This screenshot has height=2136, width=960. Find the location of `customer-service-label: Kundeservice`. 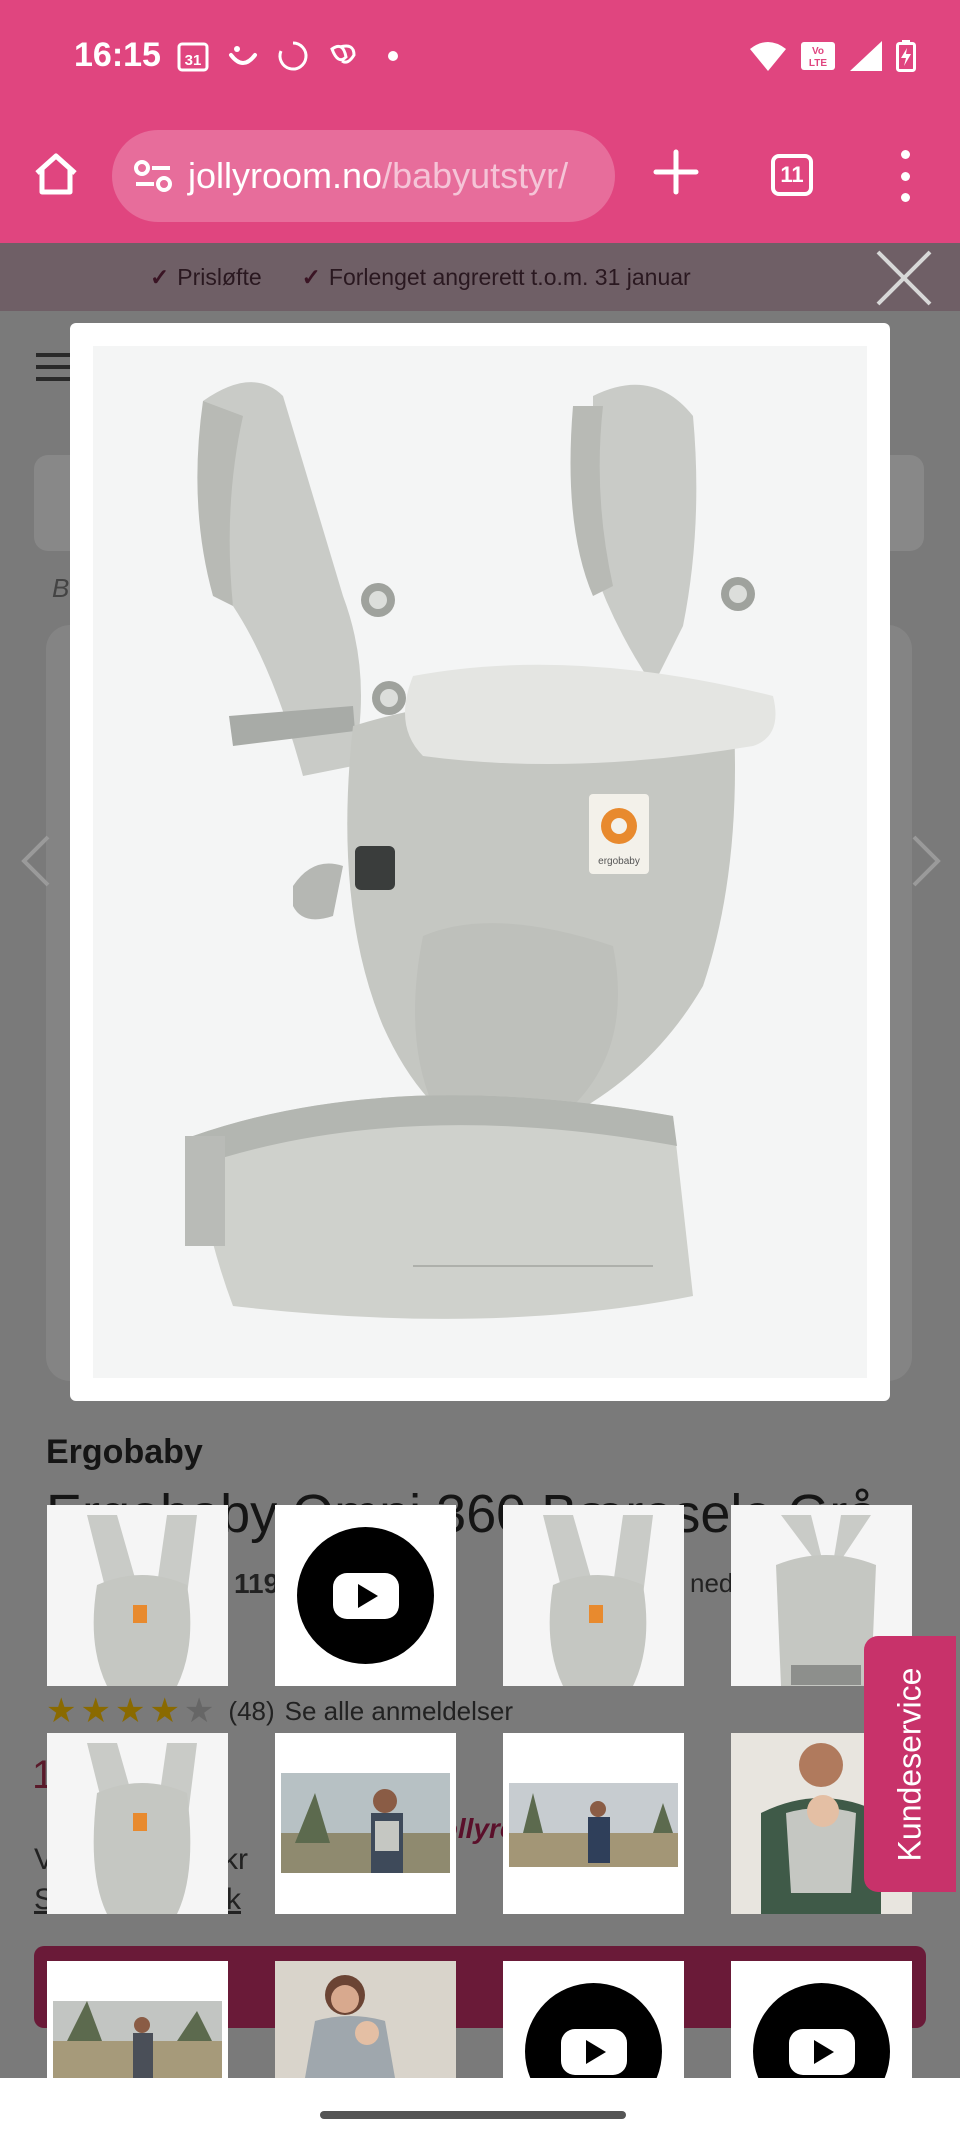

customer-service-label: Kundeservice is located at coordinates (909, 1764).